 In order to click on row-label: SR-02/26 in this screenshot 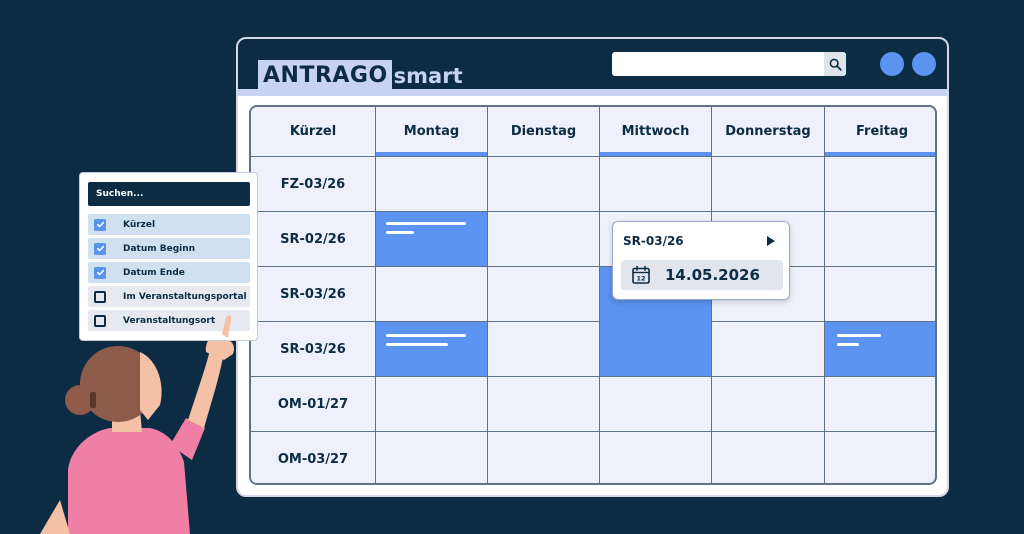, I will do `click(313, 239)`.